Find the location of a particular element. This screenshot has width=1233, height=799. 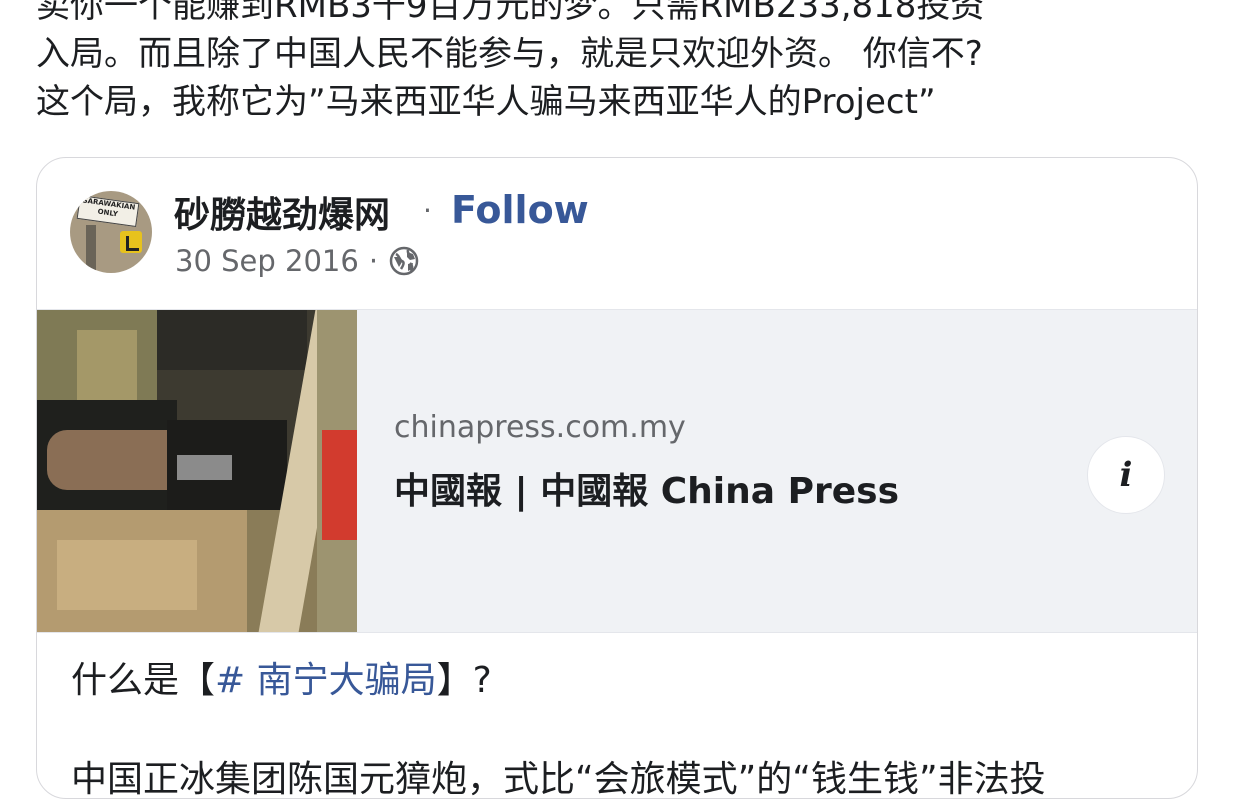

avatar-sign: SARAWAKIAN ONLY is located at coordinates (108, 211).